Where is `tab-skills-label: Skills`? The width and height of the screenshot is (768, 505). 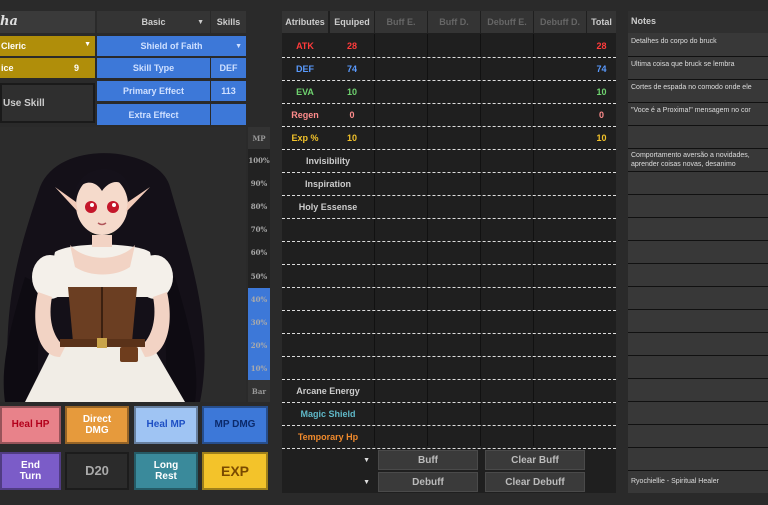 tab-skills-label: Skills is located at coordinates (228, 22).